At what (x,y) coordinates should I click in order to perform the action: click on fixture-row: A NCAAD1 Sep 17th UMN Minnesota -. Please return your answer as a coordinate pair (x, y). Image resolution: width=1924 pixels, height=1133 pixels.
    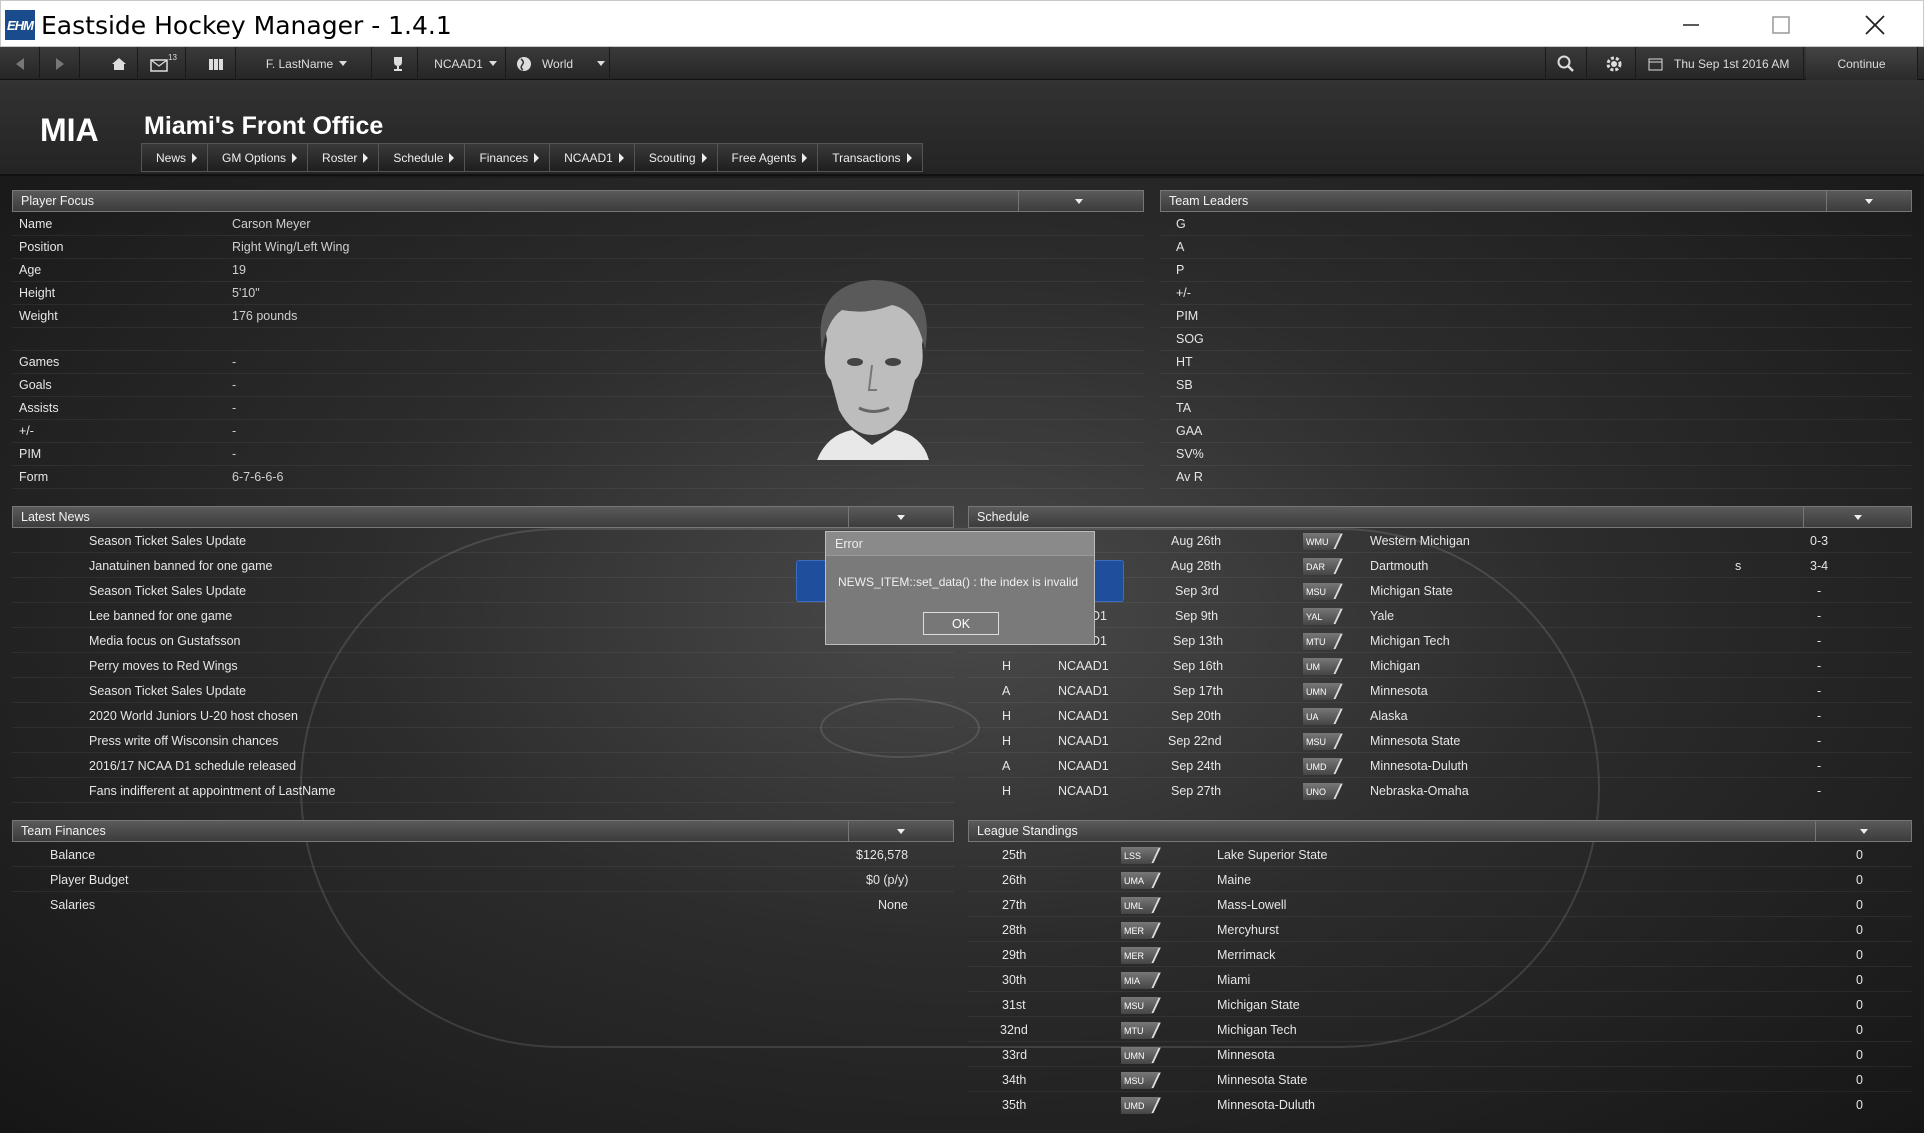
    Looking at the image, I should click on (1440, 691).